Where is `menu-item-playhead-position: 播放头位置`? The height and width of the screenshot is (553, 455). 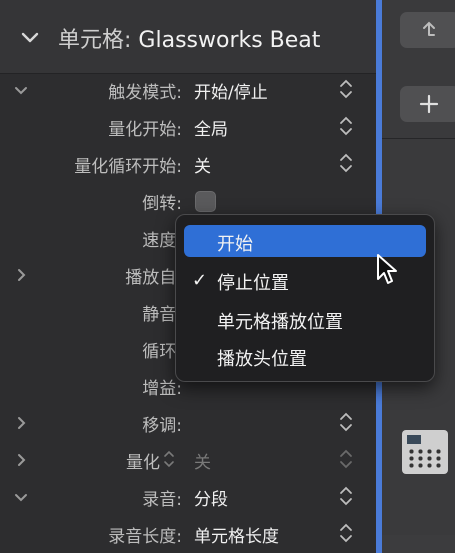
menu-item-playhead-position: 播放头位置 is located at coordinates (305, 356).